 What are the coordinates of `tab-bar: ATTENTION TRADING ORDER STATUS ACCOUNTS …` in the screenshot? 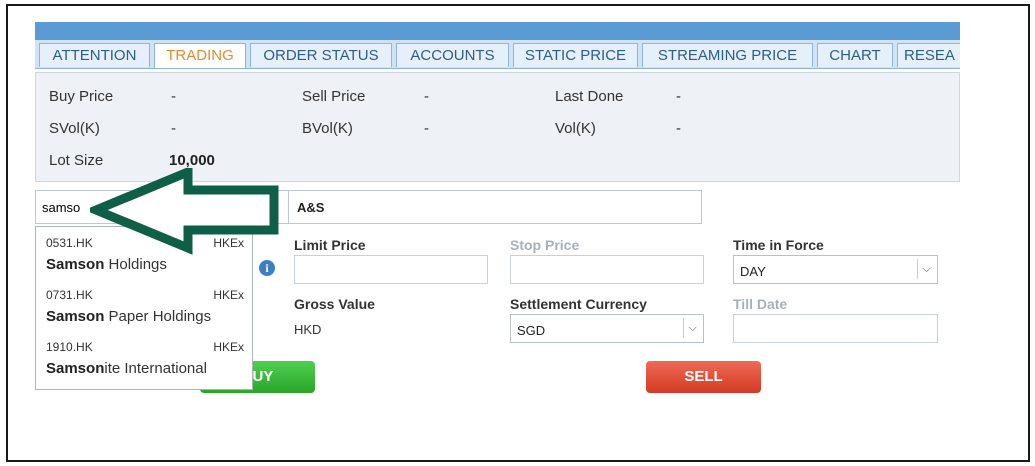 It's located at (497, 54).